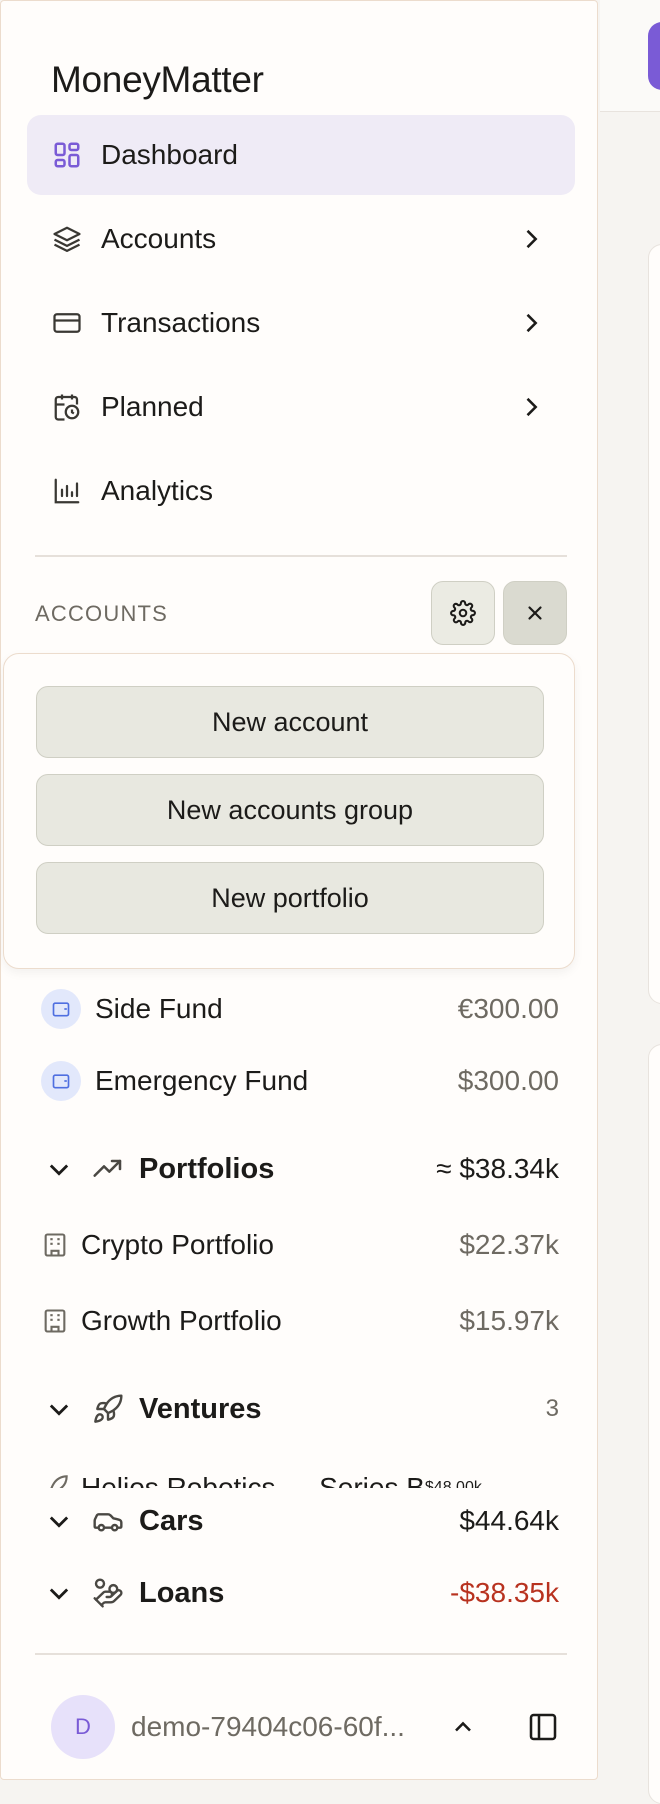 This screenshot has height=1804, width=660. I want to click on venture-name: Helios Robotics — Series B, so click(253, 1480).